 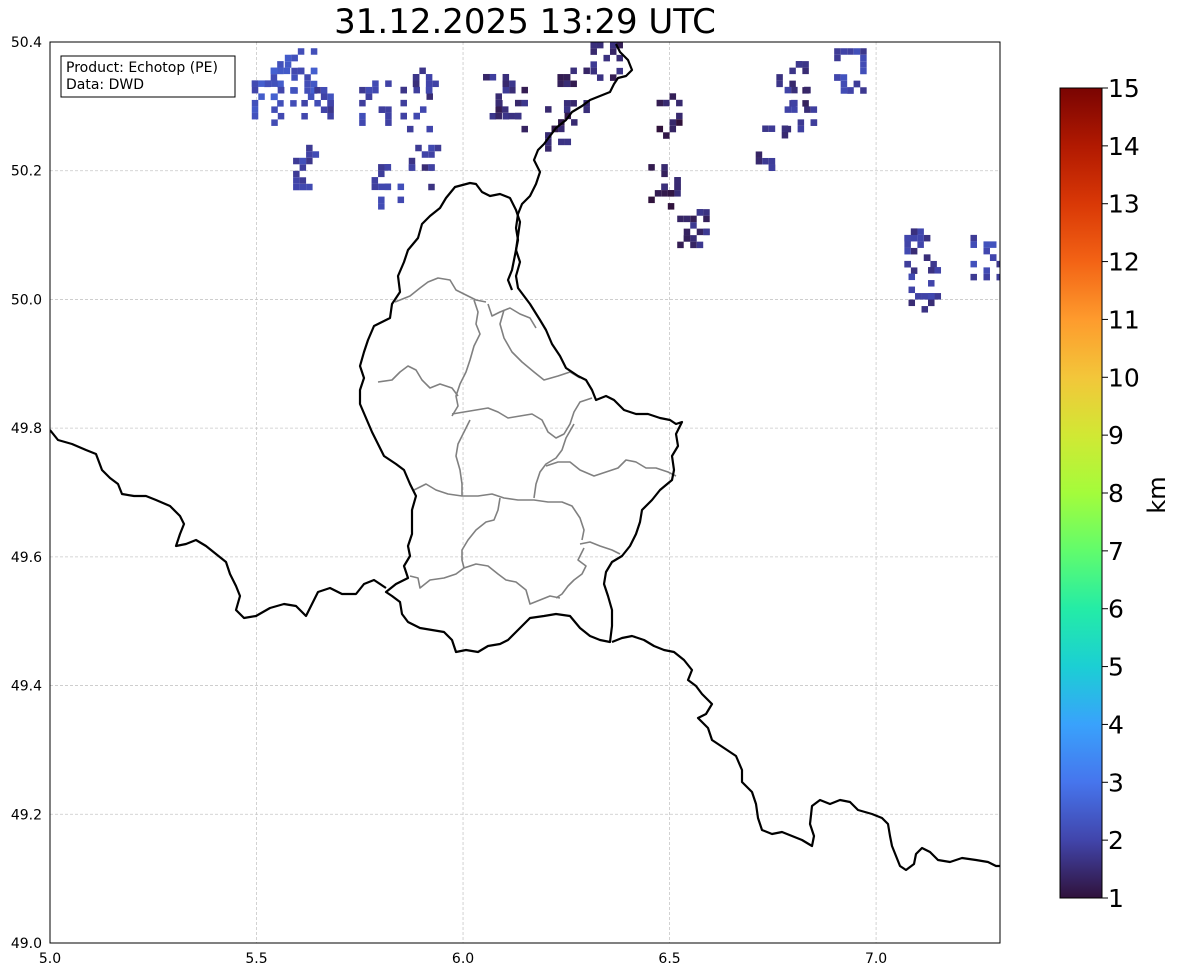 I want to click on colorbar-tick-label: 7, so click(x=1116, y=551).